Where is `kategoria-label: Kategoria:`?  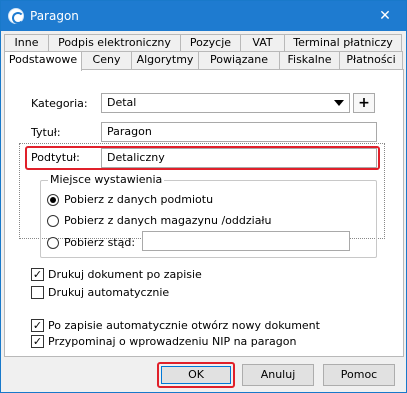
kategoria-label: Kategoria: is located at coordinates (59, 103).